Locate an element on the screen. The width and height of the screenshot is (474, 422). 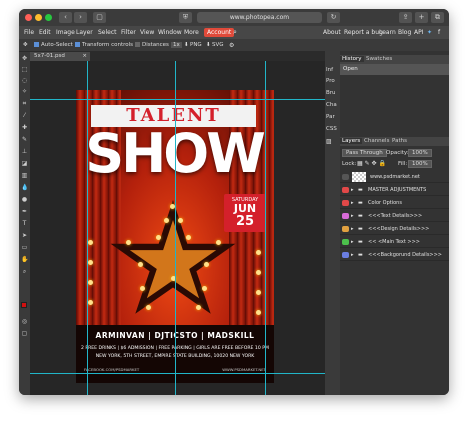
save-png-icon: ⬇ is located at coordinates (186, 45).